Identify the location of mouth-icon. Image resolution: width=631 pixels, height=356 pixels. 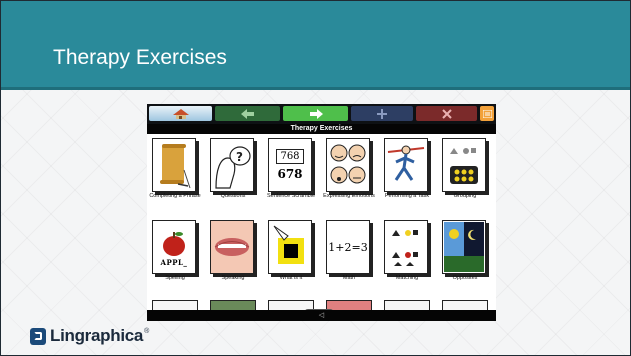
(232, 247).